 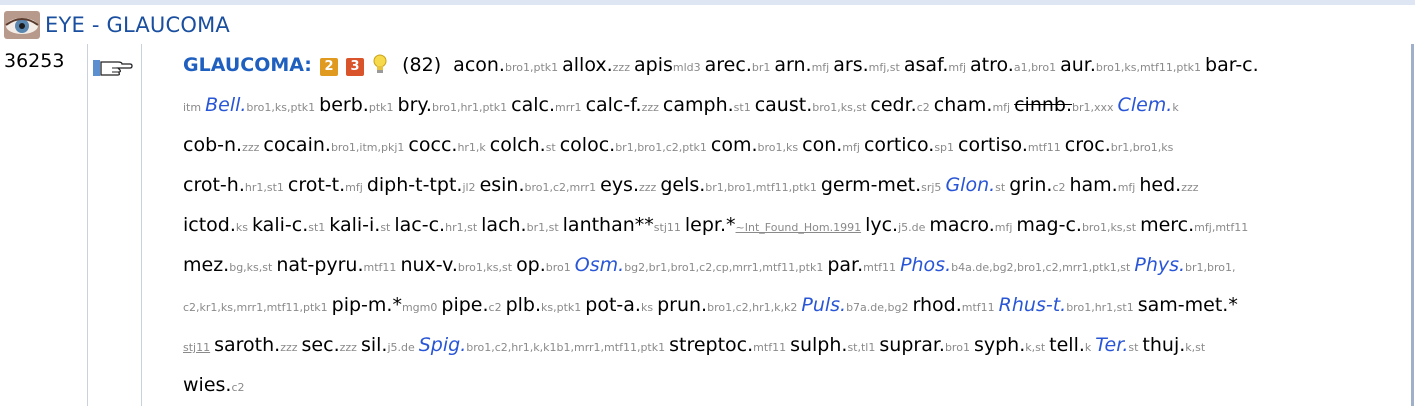 What do you see at coordinates (925, 265) in the screenshot?
I see `remedy-abbrev: Phos.` at bounding box center [925, 265].